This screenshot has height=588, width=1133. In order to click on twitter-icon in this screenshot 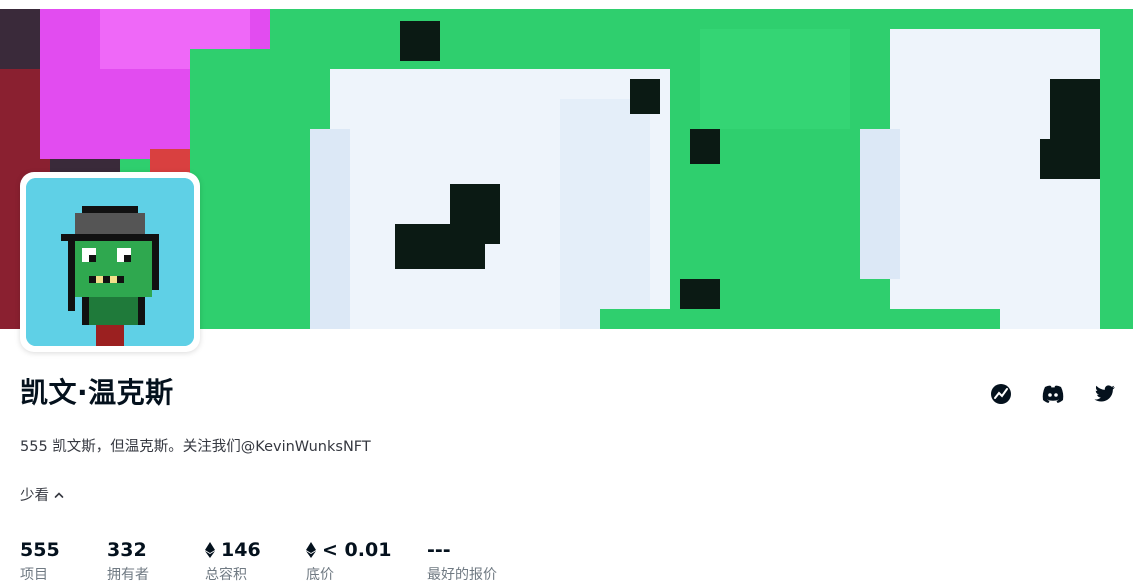, I will do `click(1105, 393)`.